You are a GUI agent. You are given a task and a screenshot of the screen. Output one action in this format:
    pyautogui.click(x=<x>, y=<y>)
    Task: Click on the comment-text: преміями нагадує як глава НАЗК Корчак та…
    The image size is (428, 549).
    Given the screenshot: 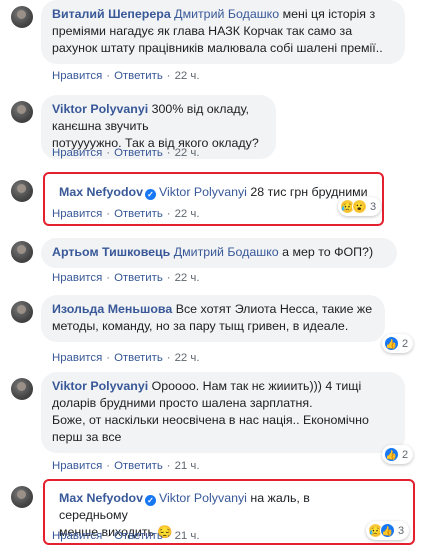 What is the action you would take?
    pyautogui.click(x=202, y=31)
    